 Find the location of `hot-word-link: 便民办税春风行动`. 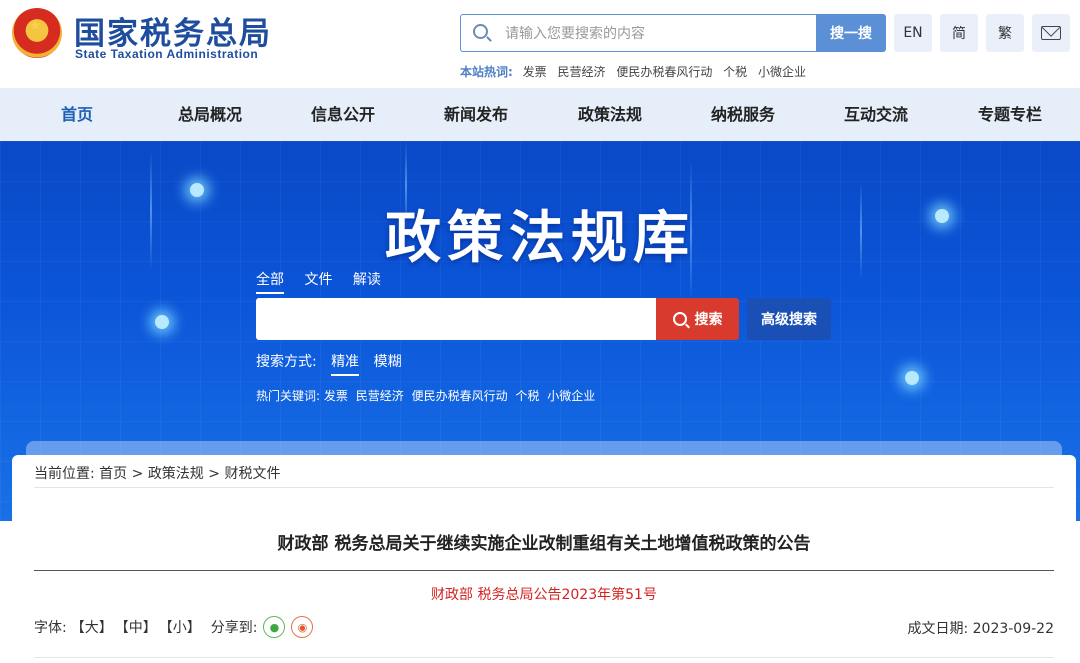

hot-word-link: 便民办税春风行动 is located at coordinates (664, 72).